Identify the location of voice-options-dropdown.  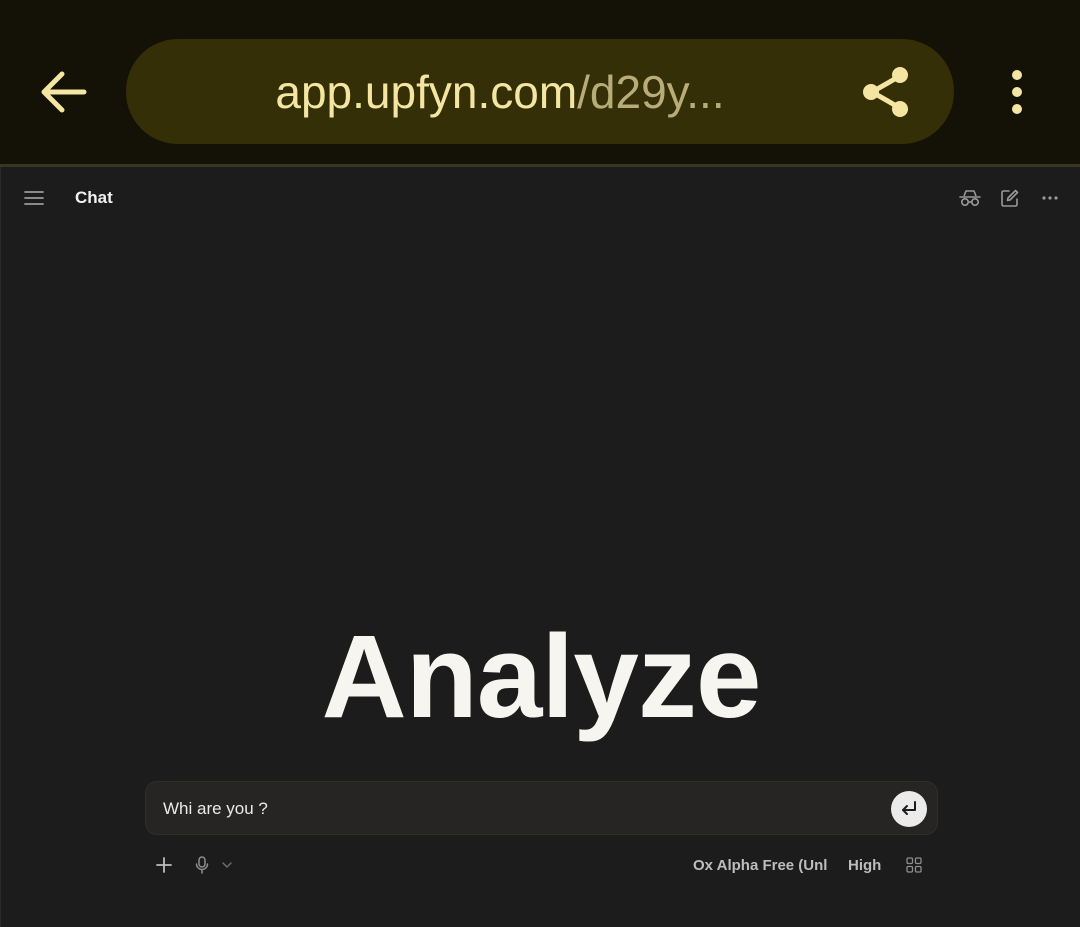
(227, 865).